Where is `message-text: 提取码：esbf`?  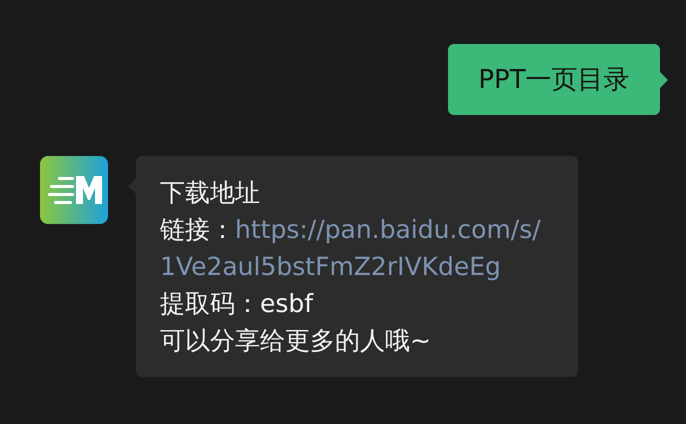 message-text: 提取码：esbf is located at coordinates (237, 304).